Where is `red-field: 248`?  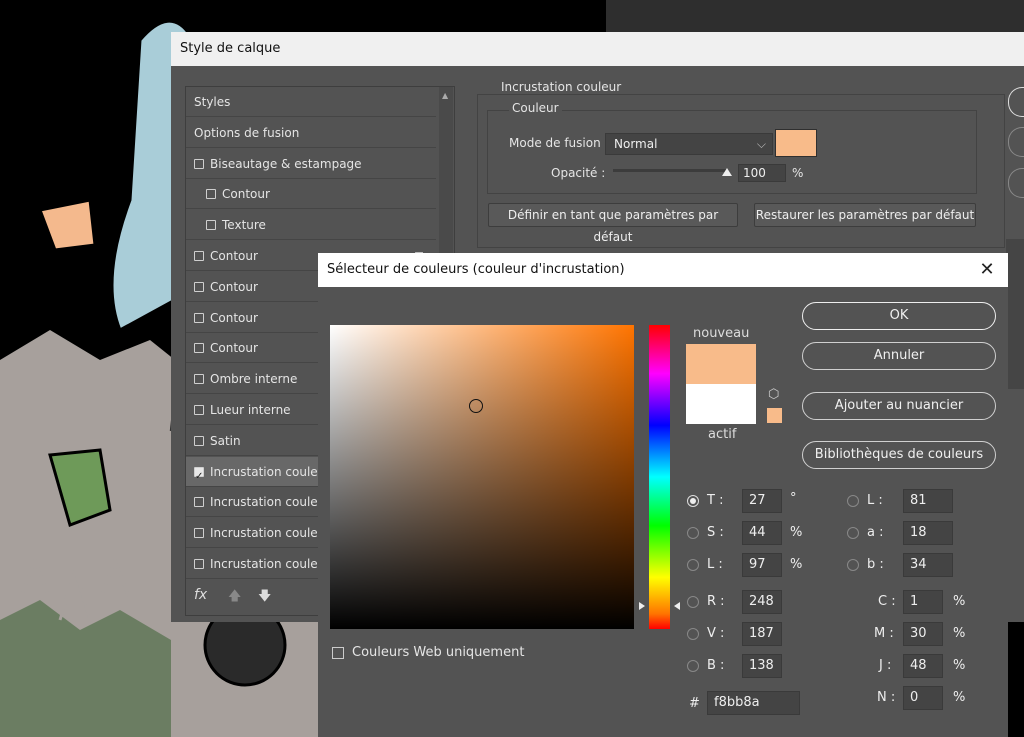
red-field: 248 is located at coordinates (762, 602).